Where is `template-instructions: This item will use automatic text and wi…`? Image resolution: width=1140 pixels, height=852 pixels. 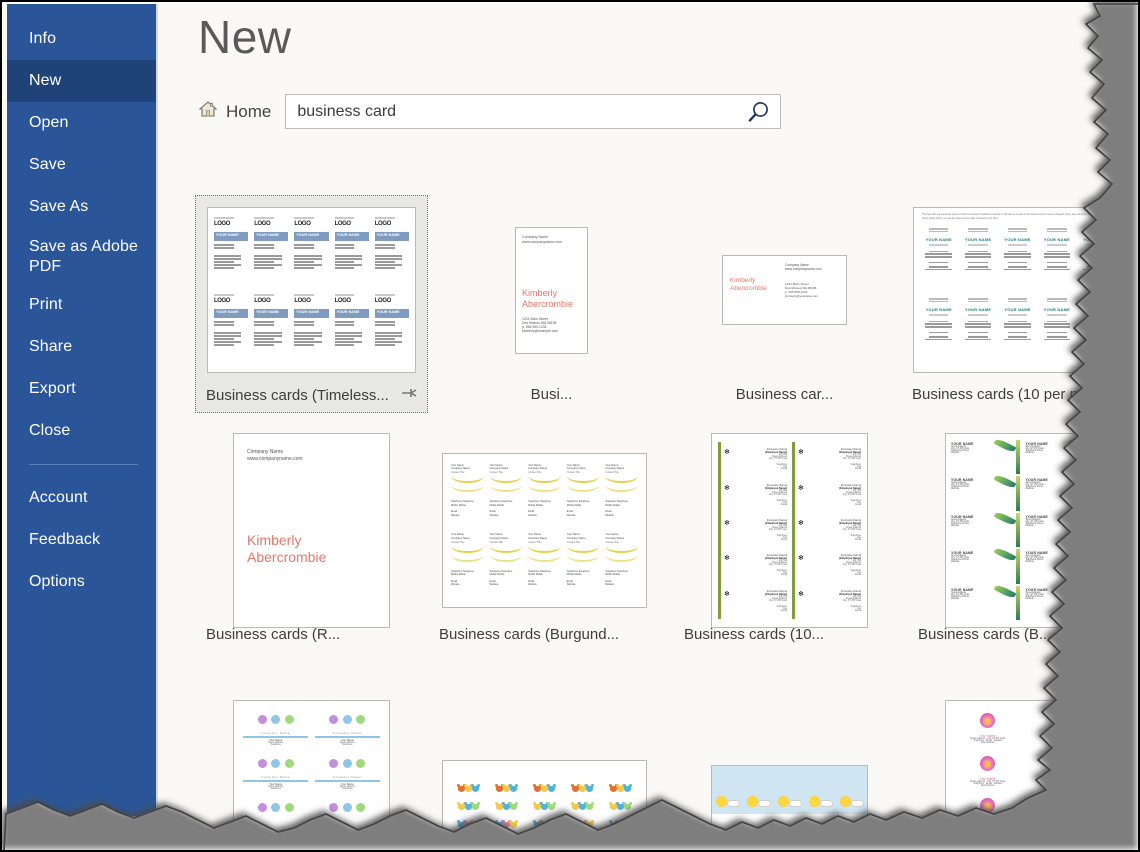 template-instructions: This item will use automatic text and wi… is located at coordinates (1017, 217).